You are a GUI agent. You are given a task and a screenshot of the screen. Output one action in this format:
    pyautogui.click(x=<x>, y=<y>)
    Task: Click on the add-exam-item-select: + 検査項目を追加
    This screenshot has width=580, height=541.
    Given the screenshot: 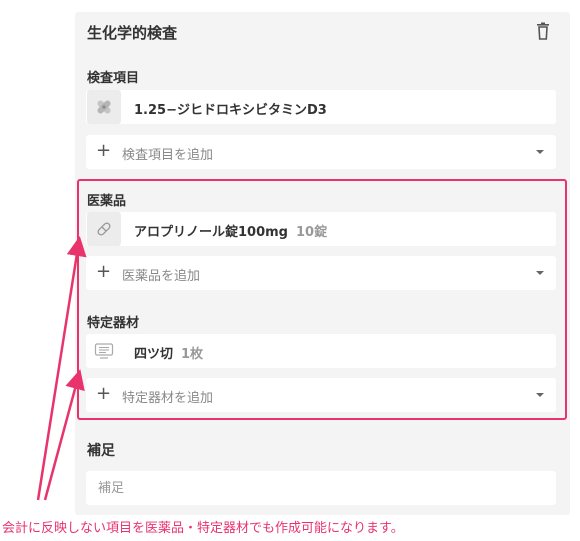 What is the action you would take?
    pyautogui.click(x=321, y=152)
    